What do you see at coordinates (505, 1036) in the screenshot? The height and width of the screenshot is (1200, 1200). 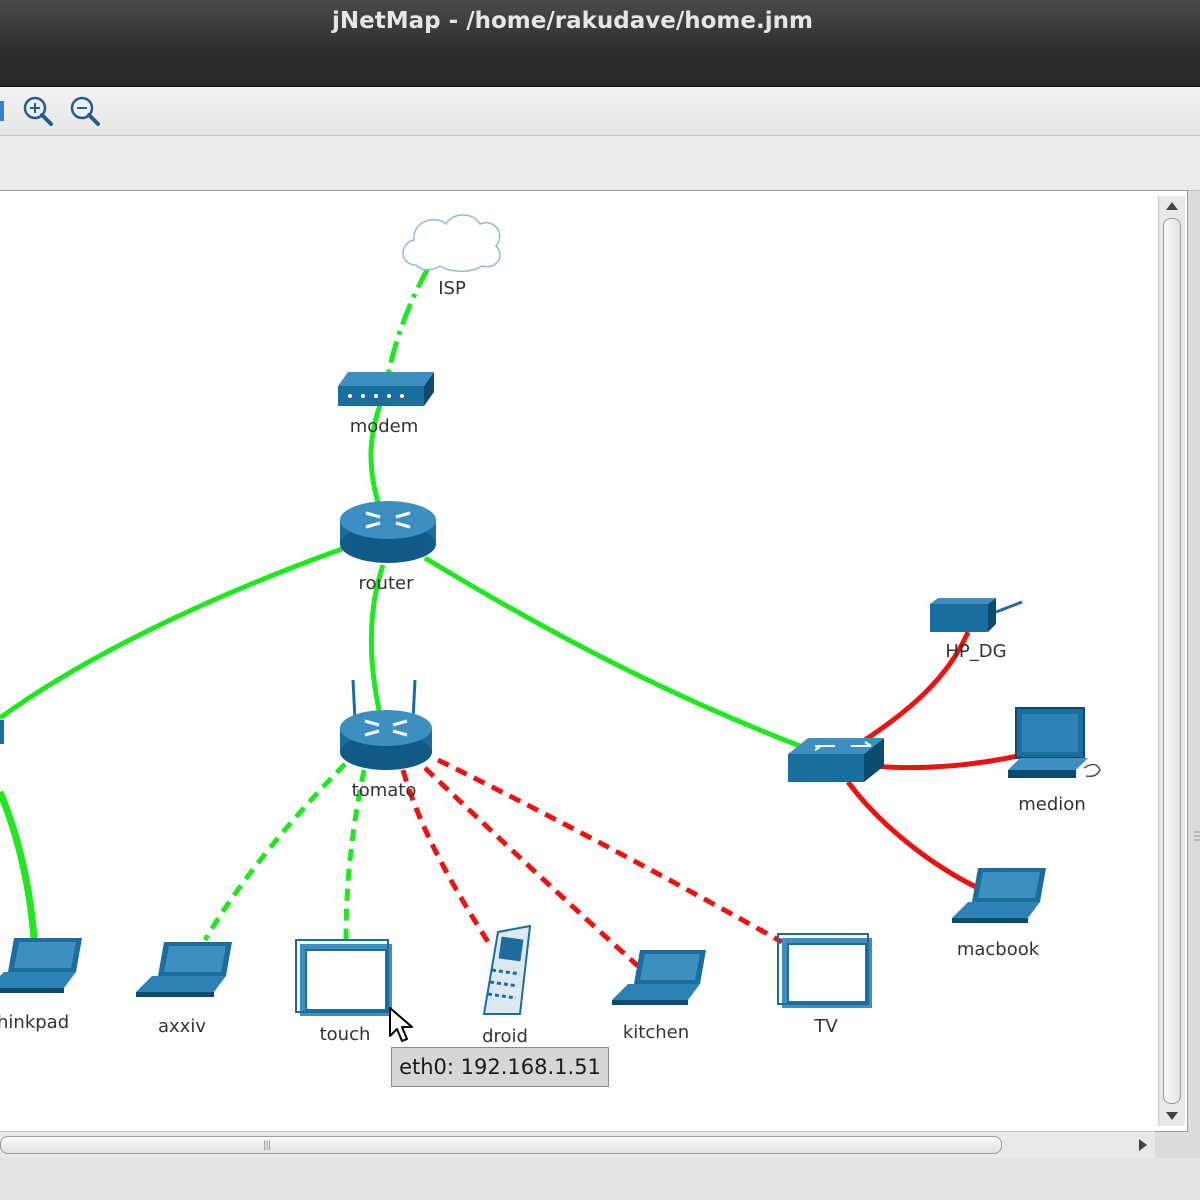 I see `node-label-droid: droid` at bounding box center [505, 1036].